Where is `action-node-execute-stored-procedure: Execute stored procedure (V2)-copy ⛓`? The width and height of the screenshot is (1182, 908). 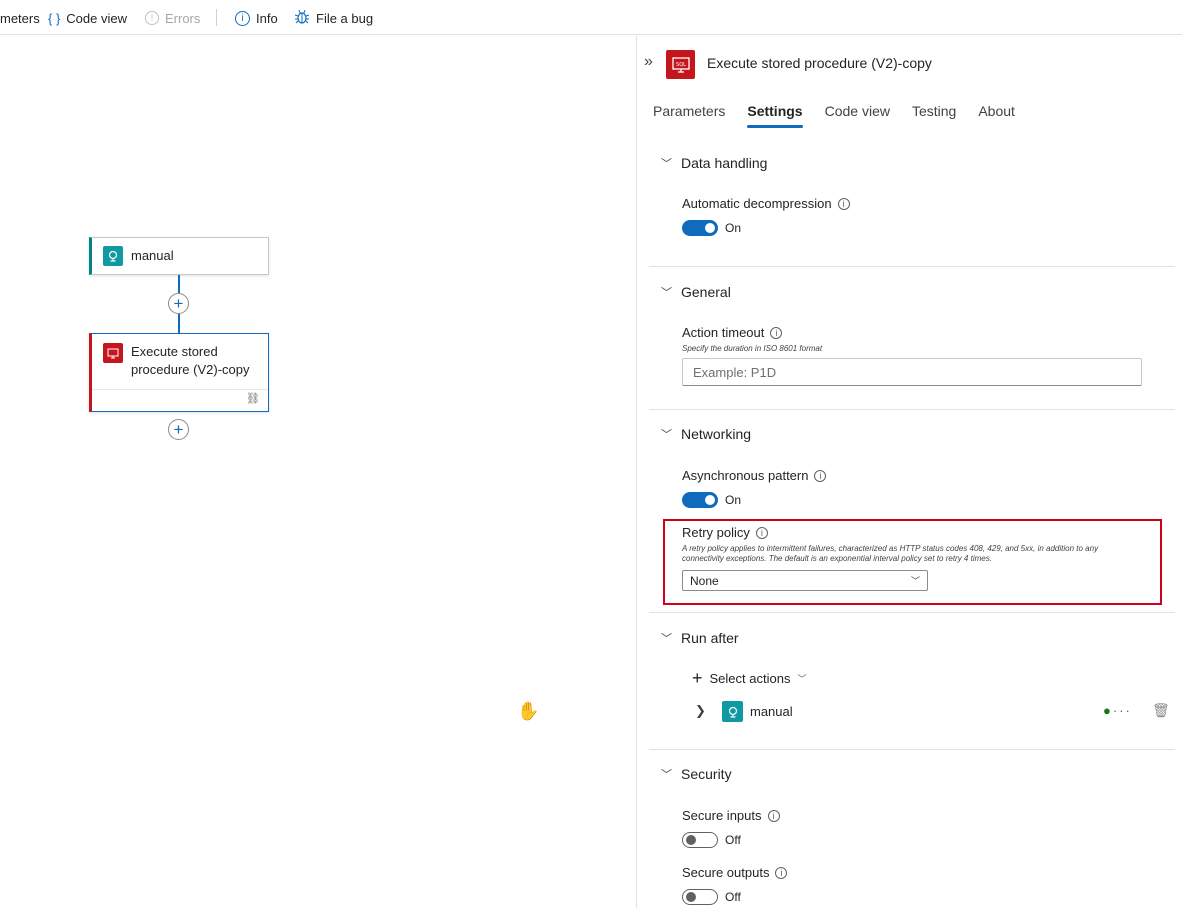
action-node-execute-stored-procedure: Execute stored procedure (V2)-copy ⛓ is located at coordinates (179, 372).